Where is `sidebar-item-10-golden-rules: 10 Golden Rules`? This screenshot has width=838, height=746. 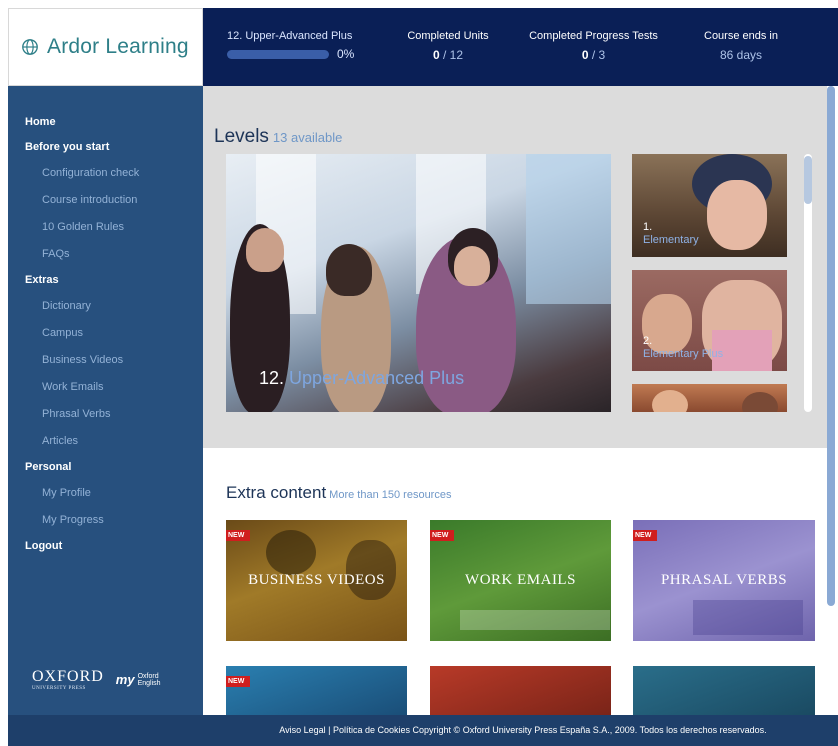
sidebar-item-10-golden-rules: 10 Golden Rules is located at coordinates (105, 227).